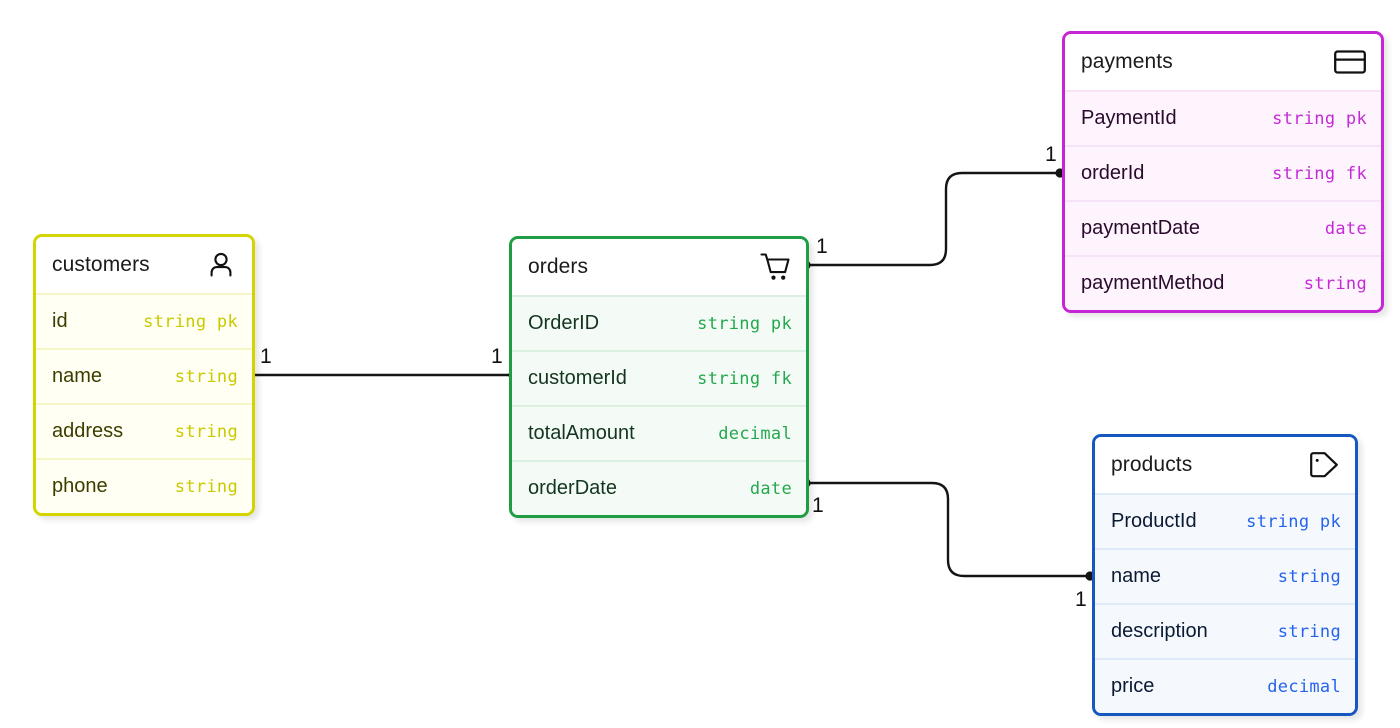 The height and width of the screenshot is (728, 1400). I want to click on entity-header-payments: payments, so click(1223, 62).